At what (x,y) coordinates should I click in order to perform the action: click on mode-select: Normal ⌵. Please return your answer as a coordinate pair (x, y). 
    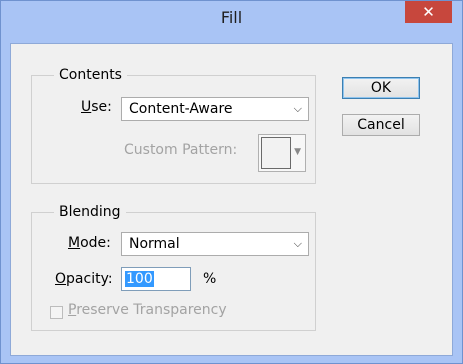
    Looking at the image, I should click on (215, 244).